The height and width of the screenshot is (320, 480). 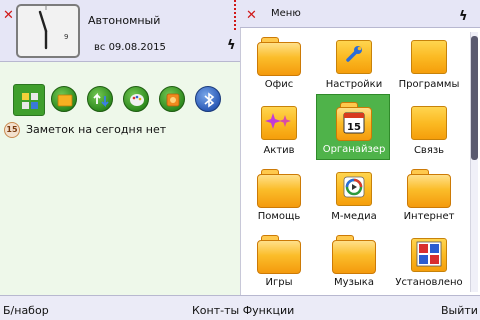 I want to click on menu-item-label: Связь, so click(x=429, y=150).